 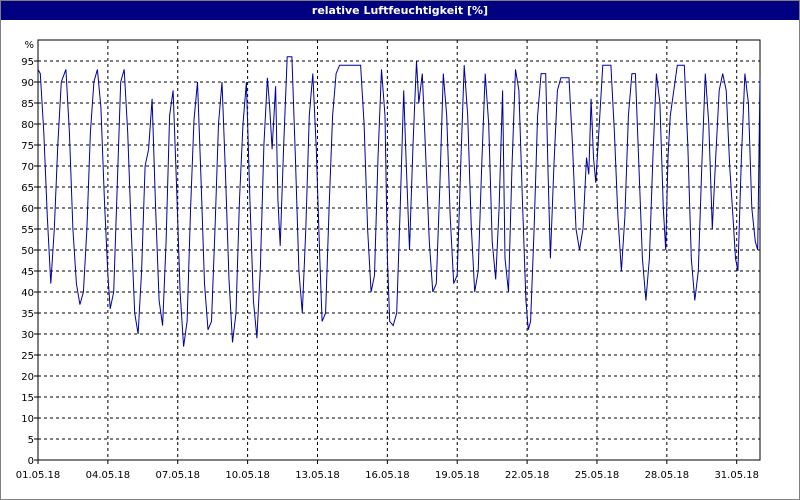 I want to click on x-tick-label: 22.05.18, so click(x=527, y=475).